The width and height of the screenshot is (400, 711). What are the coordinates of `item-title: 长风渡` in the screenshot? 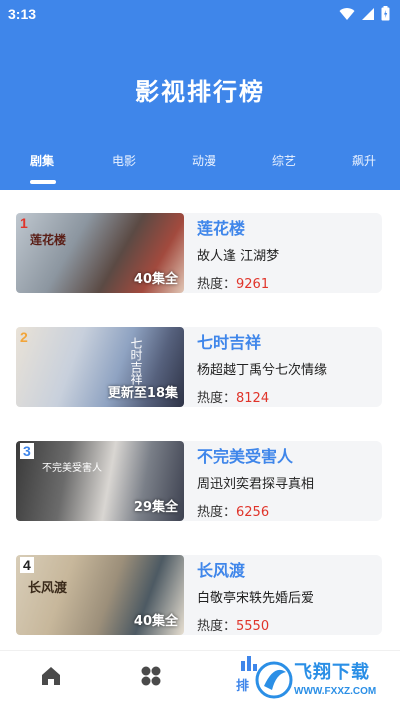 It's located at (221, 569).